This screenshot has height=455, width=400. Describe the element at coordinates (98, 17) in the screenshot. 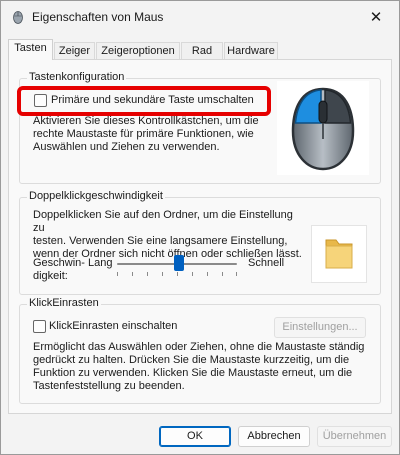

I see `window-title: Eigenschaften von Maus` at that location.